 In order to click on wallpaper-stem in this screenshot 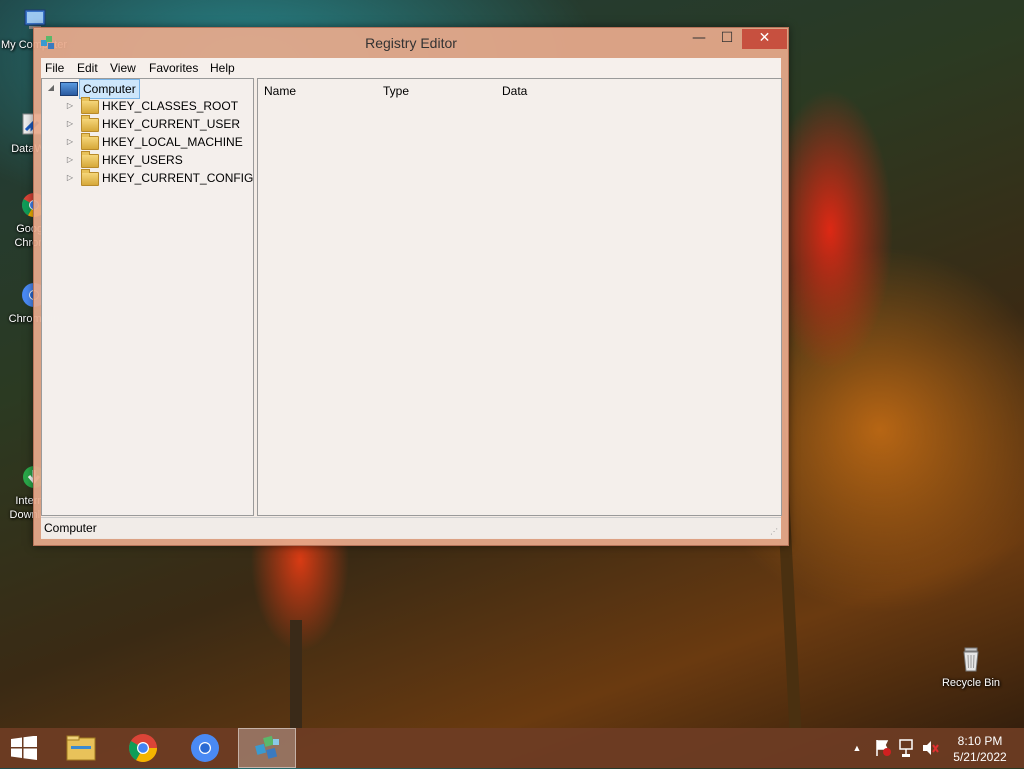, I will do `click(296, 675)`.